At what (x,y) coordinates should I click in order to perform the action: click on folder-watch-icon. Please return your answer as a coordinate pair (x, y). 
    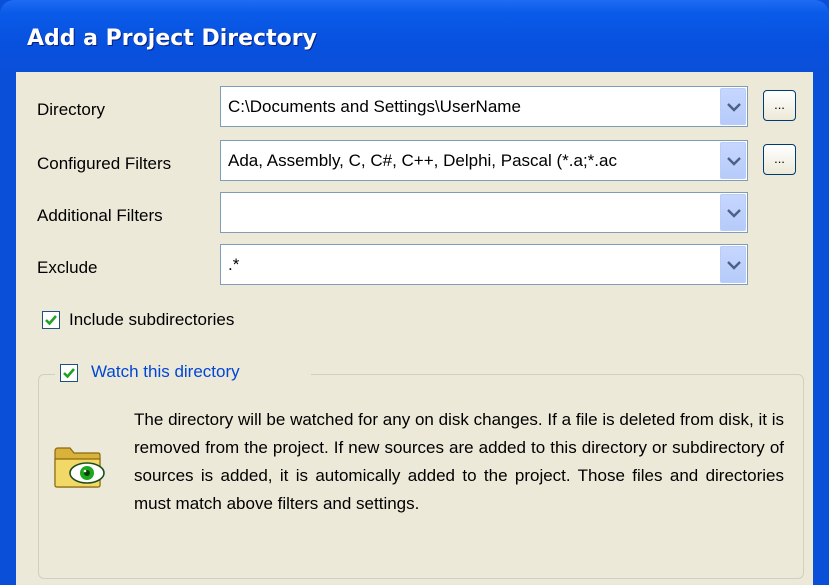
    Looking at the image, I should click on (79, 467).